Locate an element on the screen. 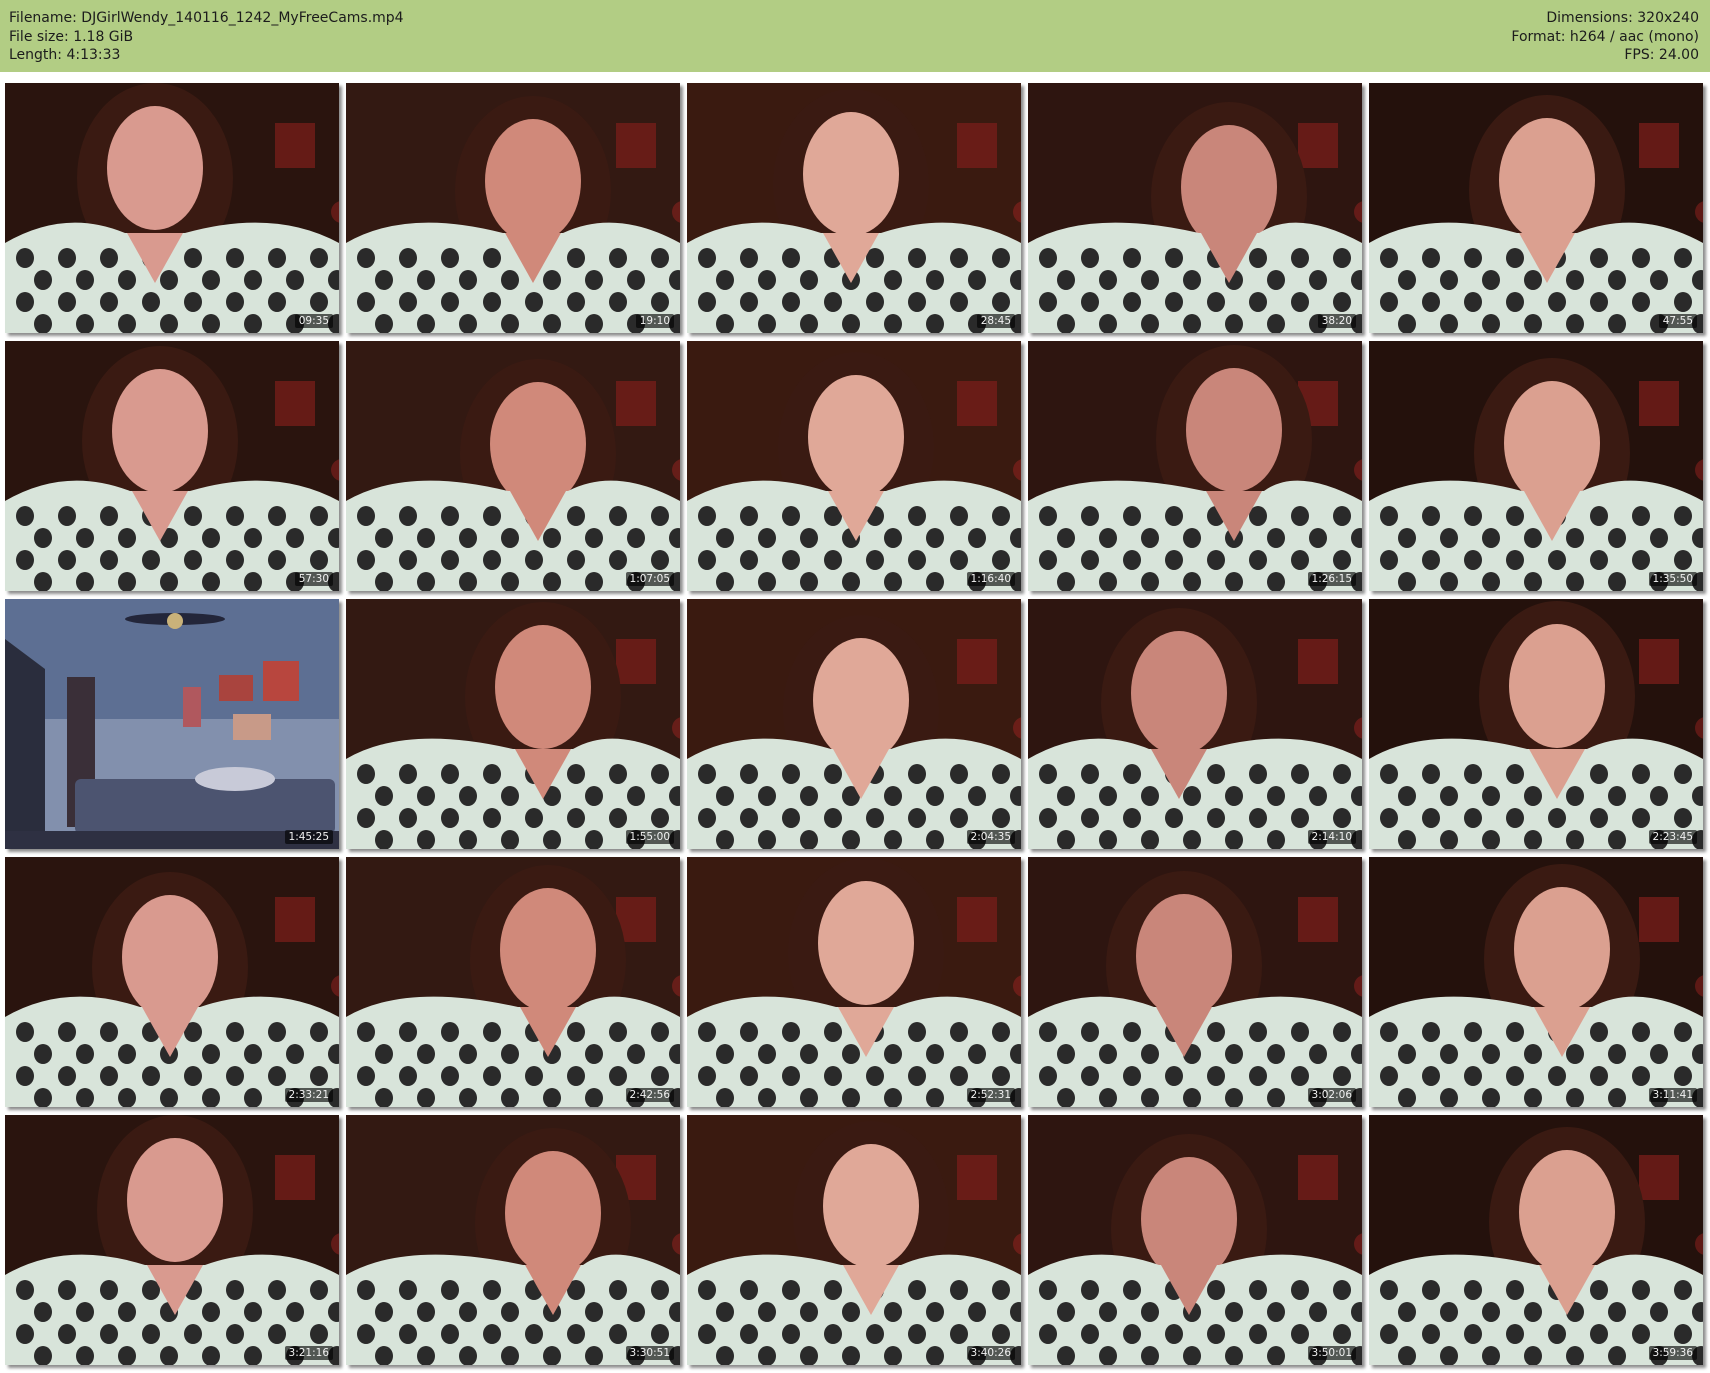 This screenshot has width=1710, height=1373. video-thumbnail: 3:50:01 is located at coordinates (1195, 1240).